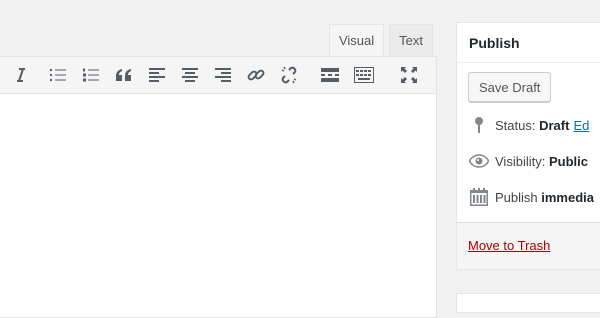 Image resolution: width=600 pixels, height=318 pixels. I want to click on status-value: Draft, so click(554, 125).